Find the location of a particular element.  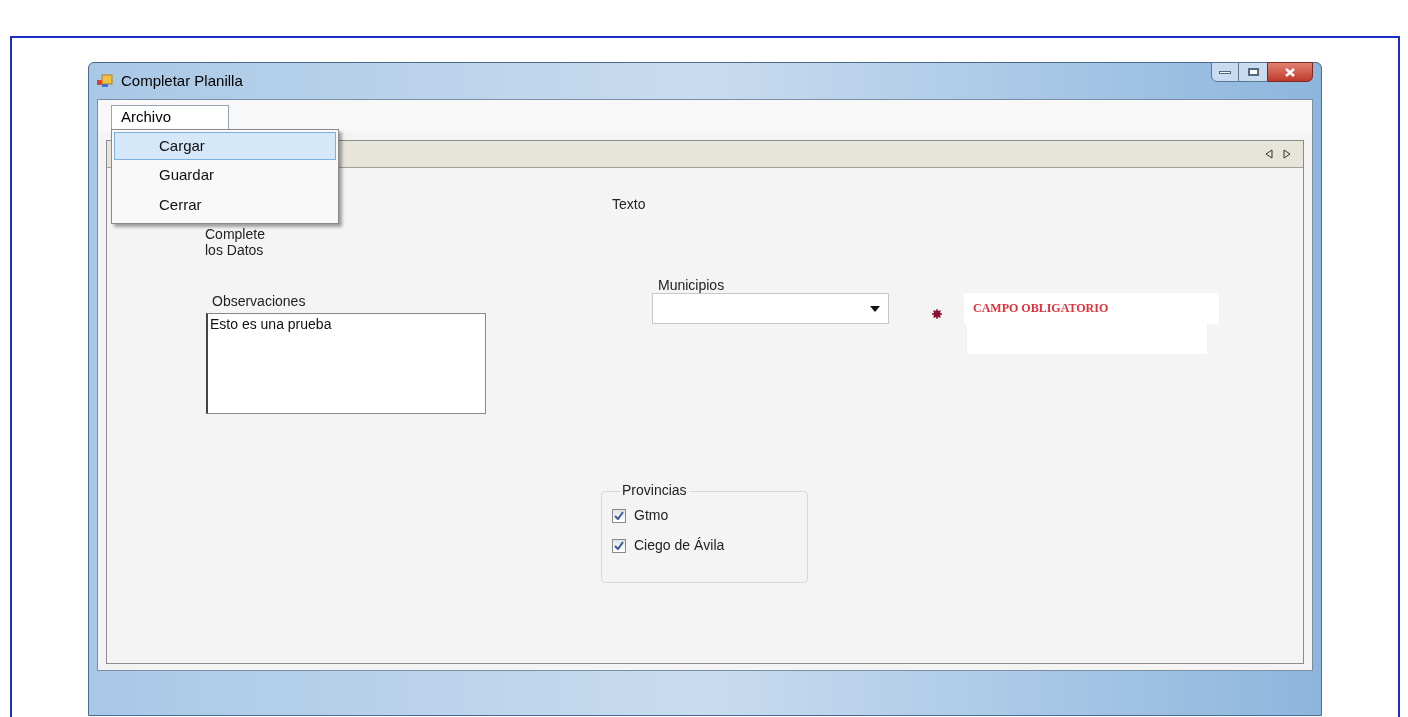

observaciones-label: Observaciones is located at coordinates (259, 301).